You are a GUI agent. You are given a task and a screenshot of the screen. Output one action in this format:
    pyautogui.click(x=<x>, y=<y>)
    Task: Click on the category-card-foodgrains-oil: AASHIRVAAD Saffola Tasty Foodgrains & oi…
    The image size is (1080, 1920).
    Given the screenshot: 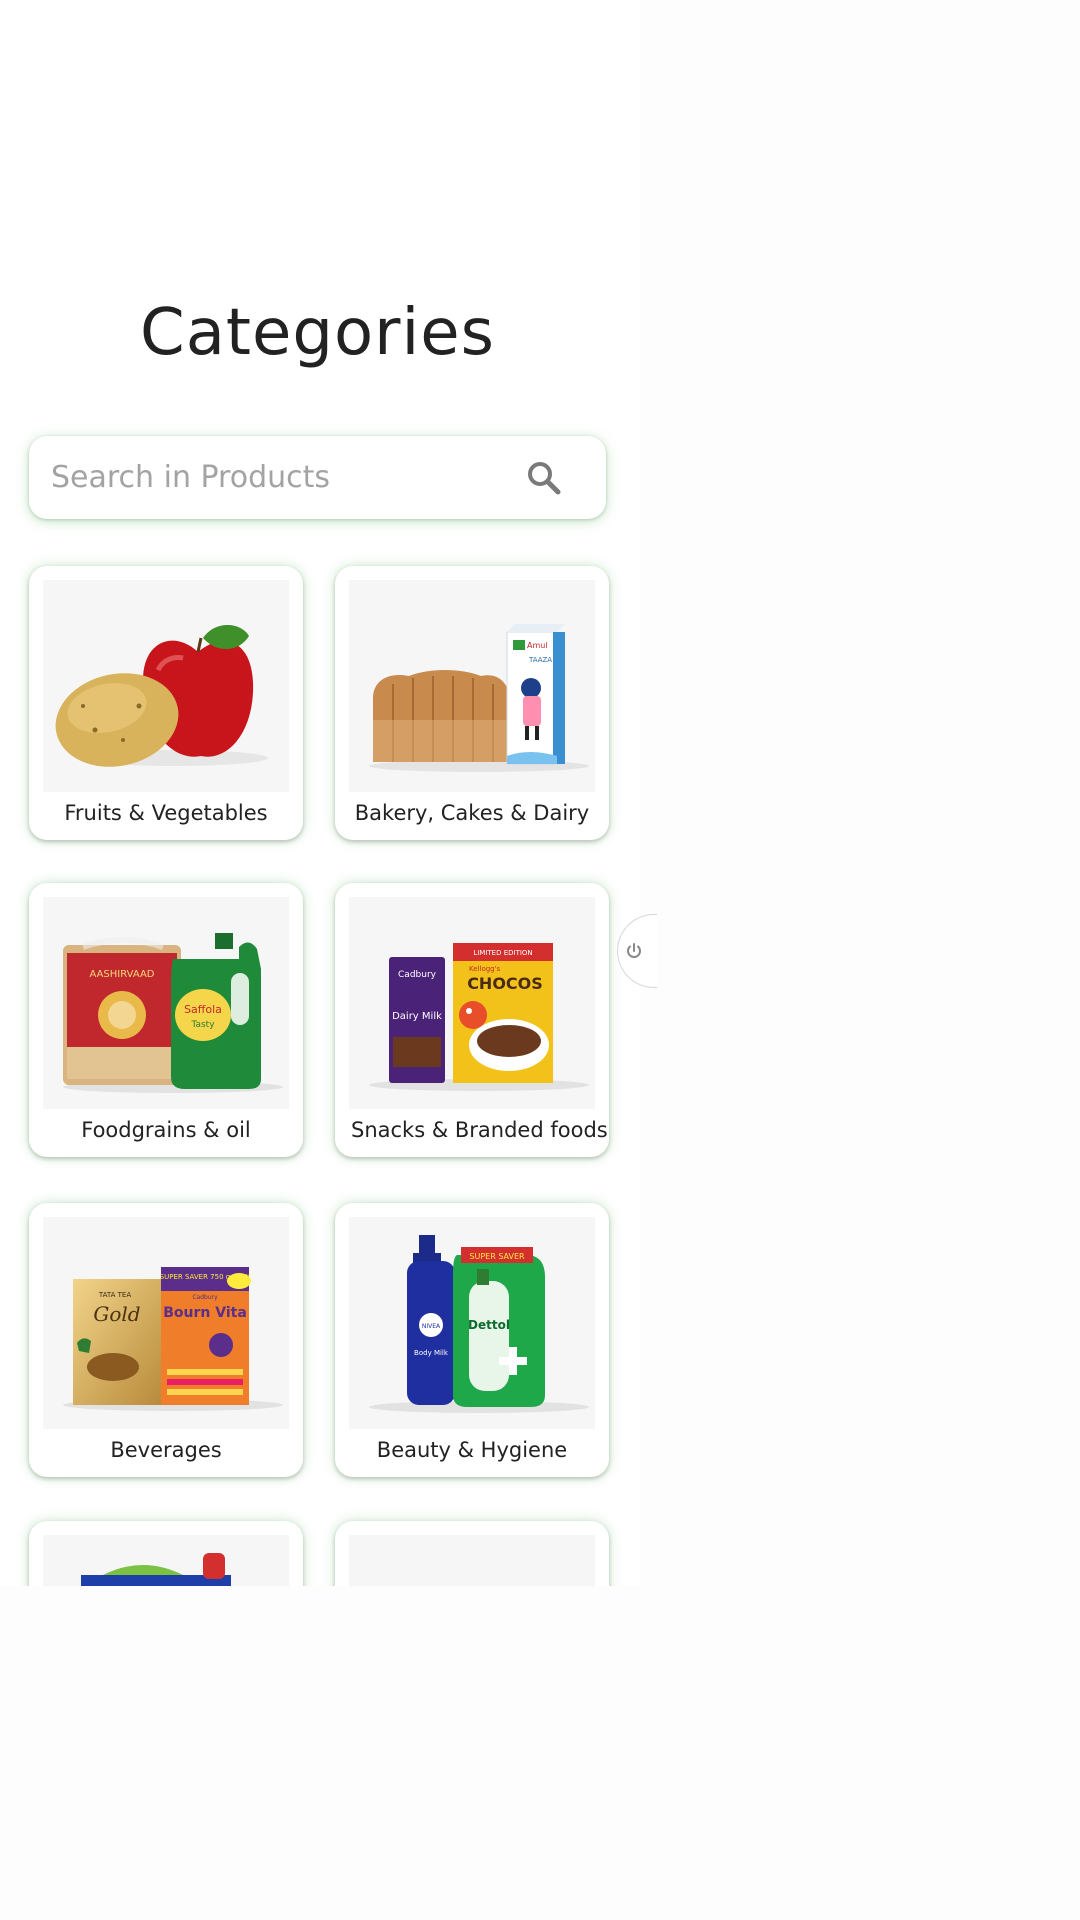 What is the action you would take?
    pyautogui.click(x=166, y=1020)
    